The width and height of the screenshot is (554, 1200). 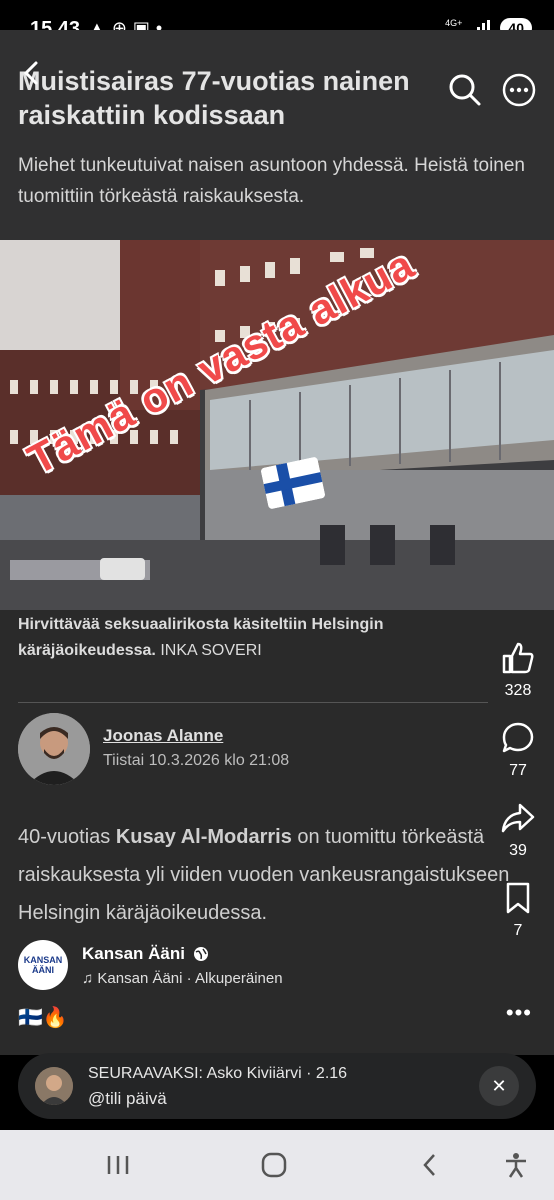 I want to click on recent-apps-icon, so click(x=118, y=1165).